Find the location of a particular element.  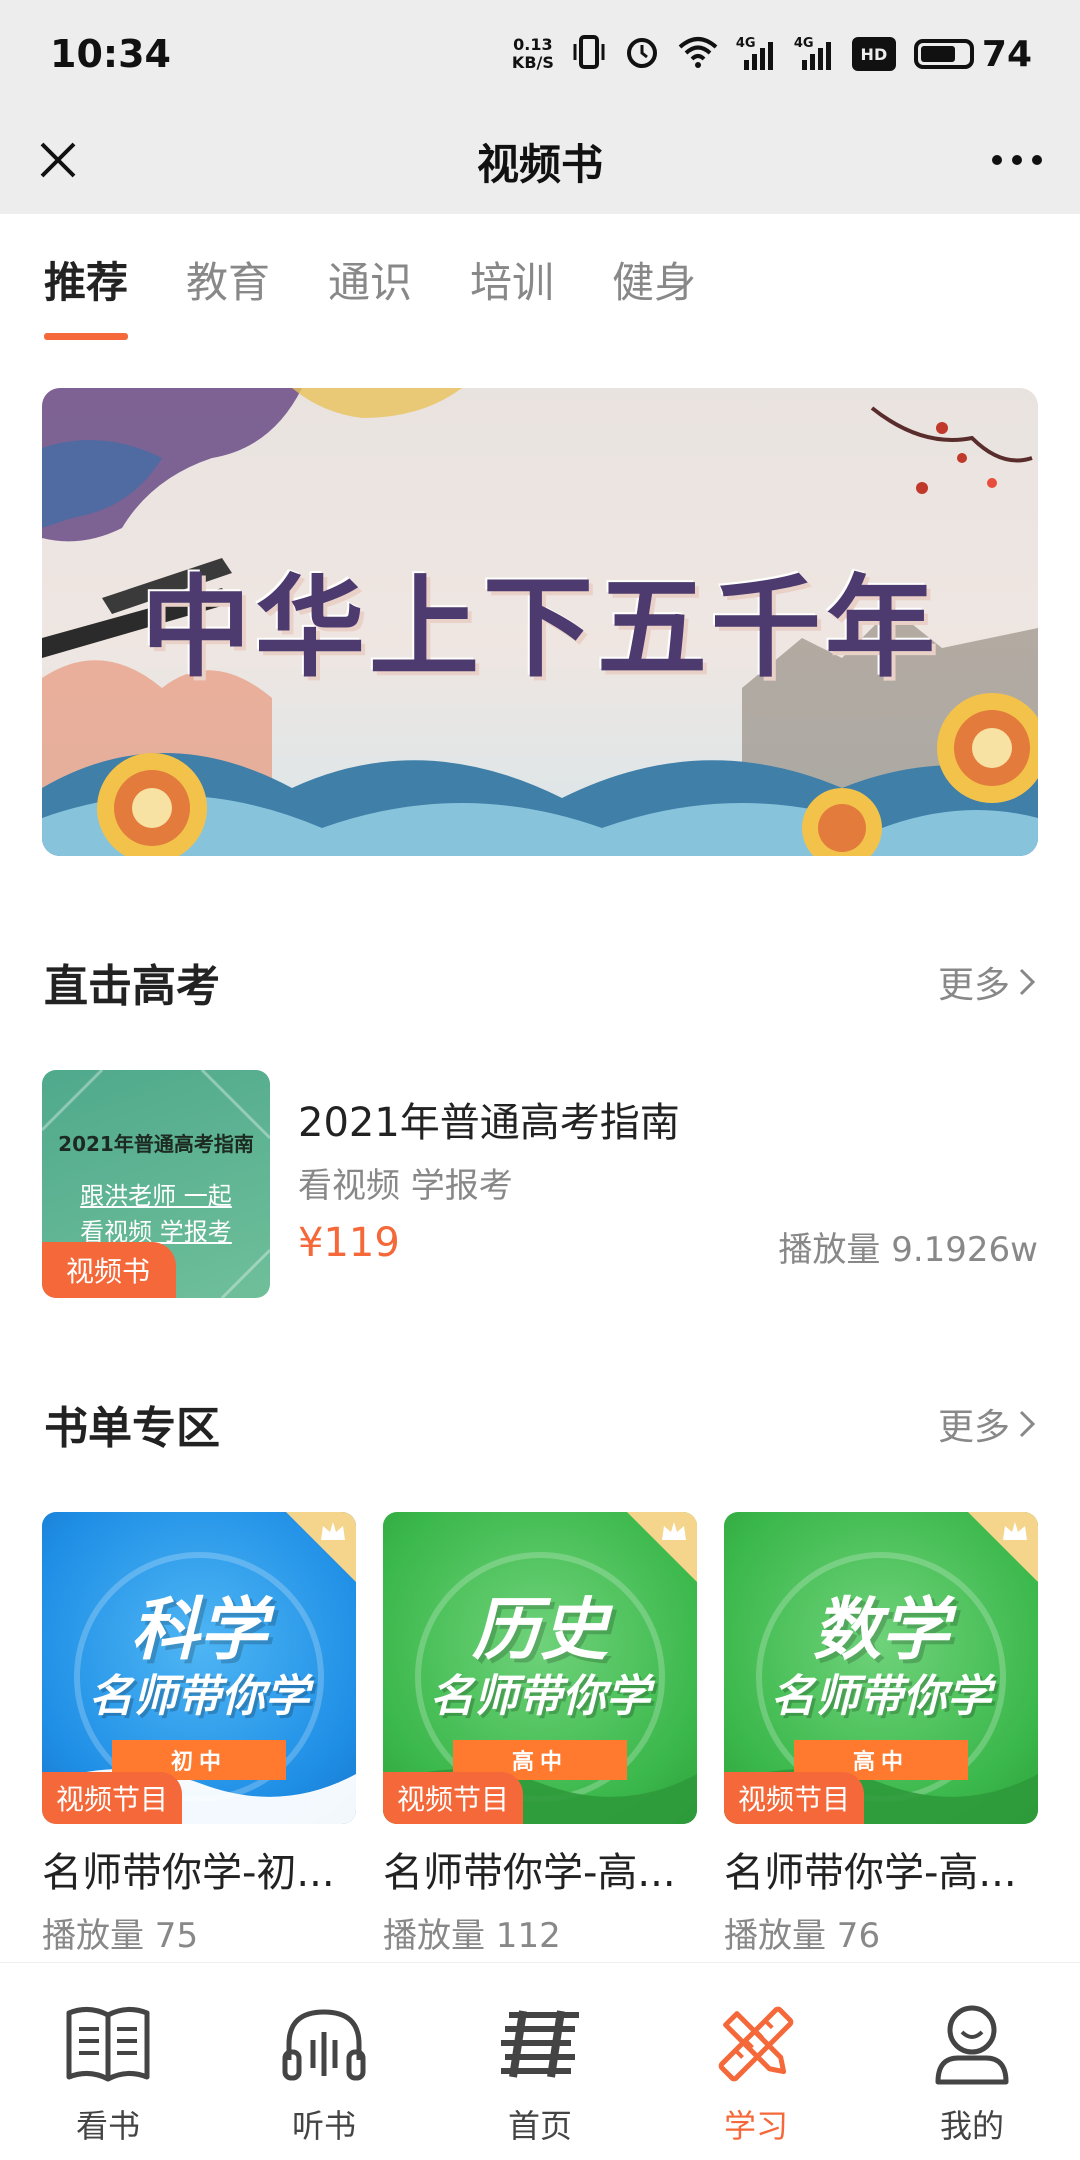

status-bar: 10:34 0.13 KB/S 4G 4G HD 74 is located at coordinates (540, 54).